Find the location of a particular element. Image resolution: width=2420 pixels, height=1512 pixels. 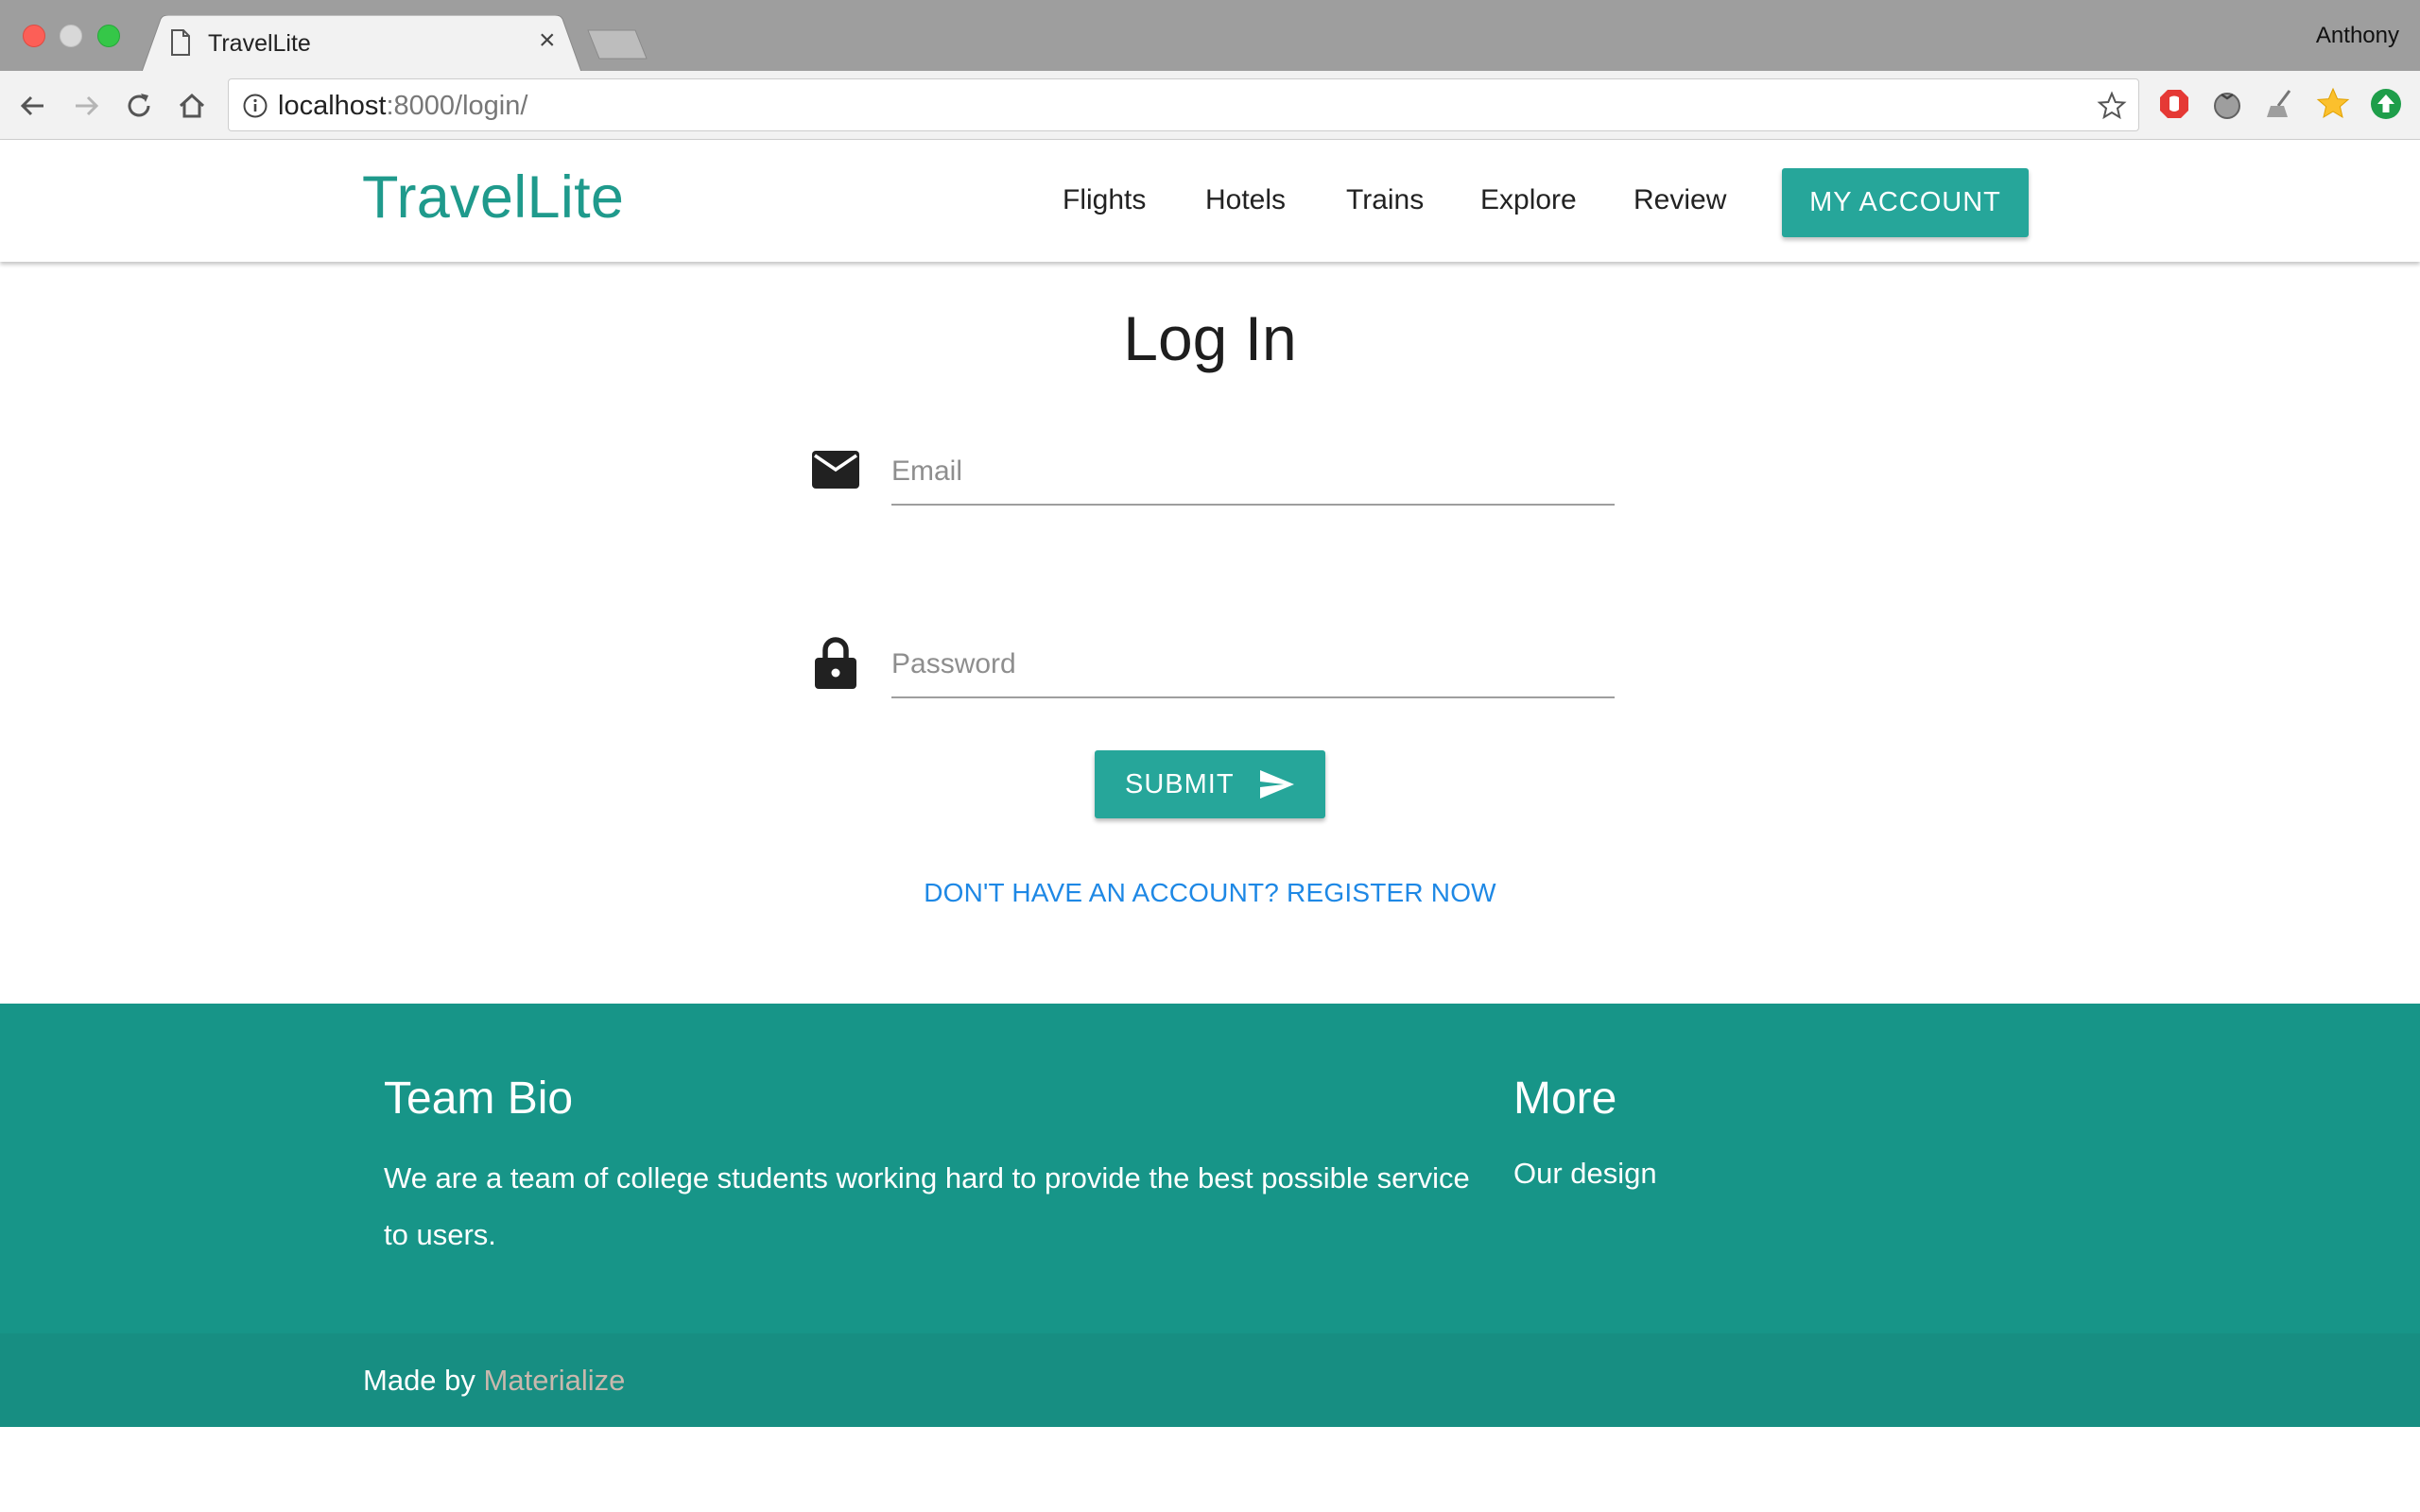

nav-link-explore: Explore is located at coordinates (1528, 200).